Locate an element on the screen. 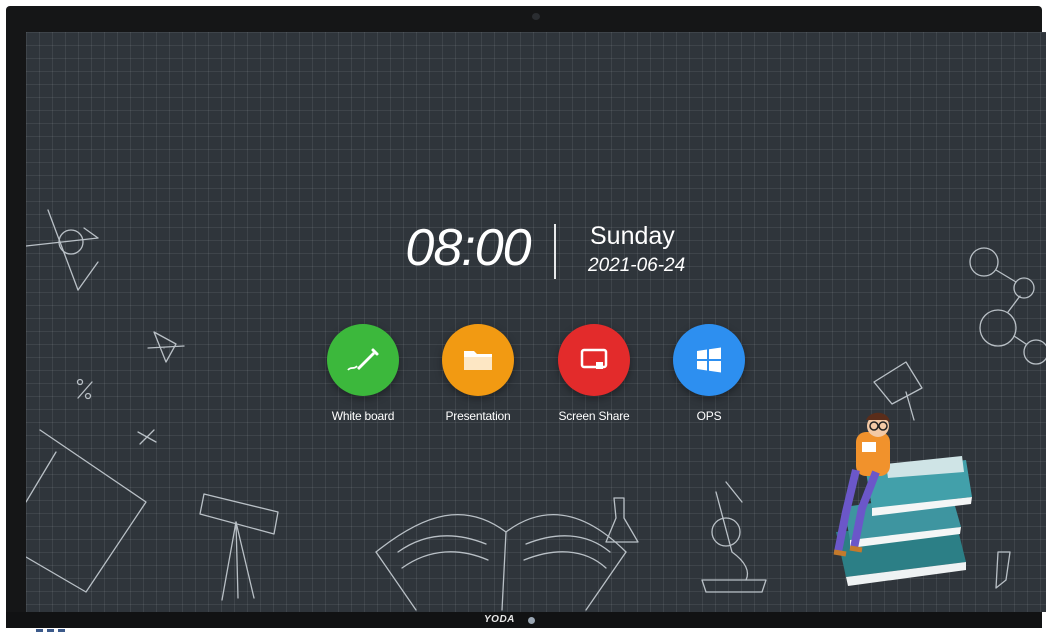  triangle-doodle-icon is located at coordinates (166, 347).